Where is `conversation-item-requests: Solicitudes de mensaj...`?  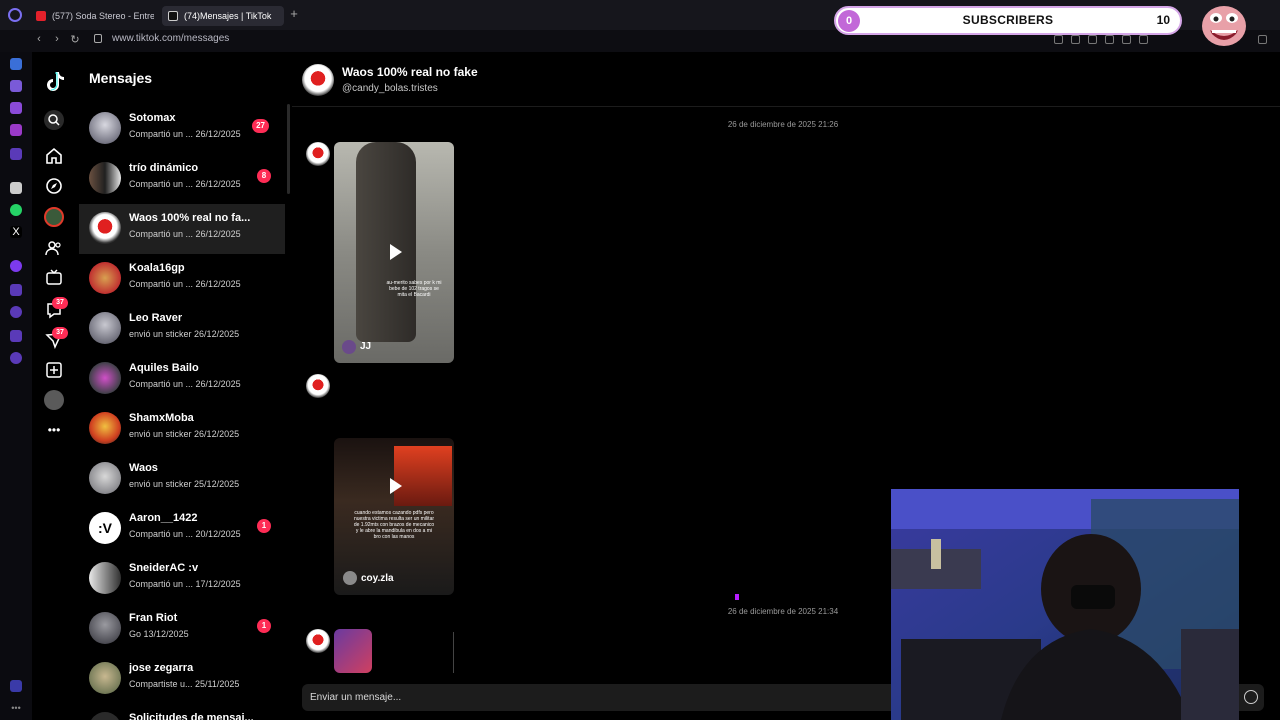
conversation-item-requests: Solicitudes de mensaj... is located at coordinates (182, 712).